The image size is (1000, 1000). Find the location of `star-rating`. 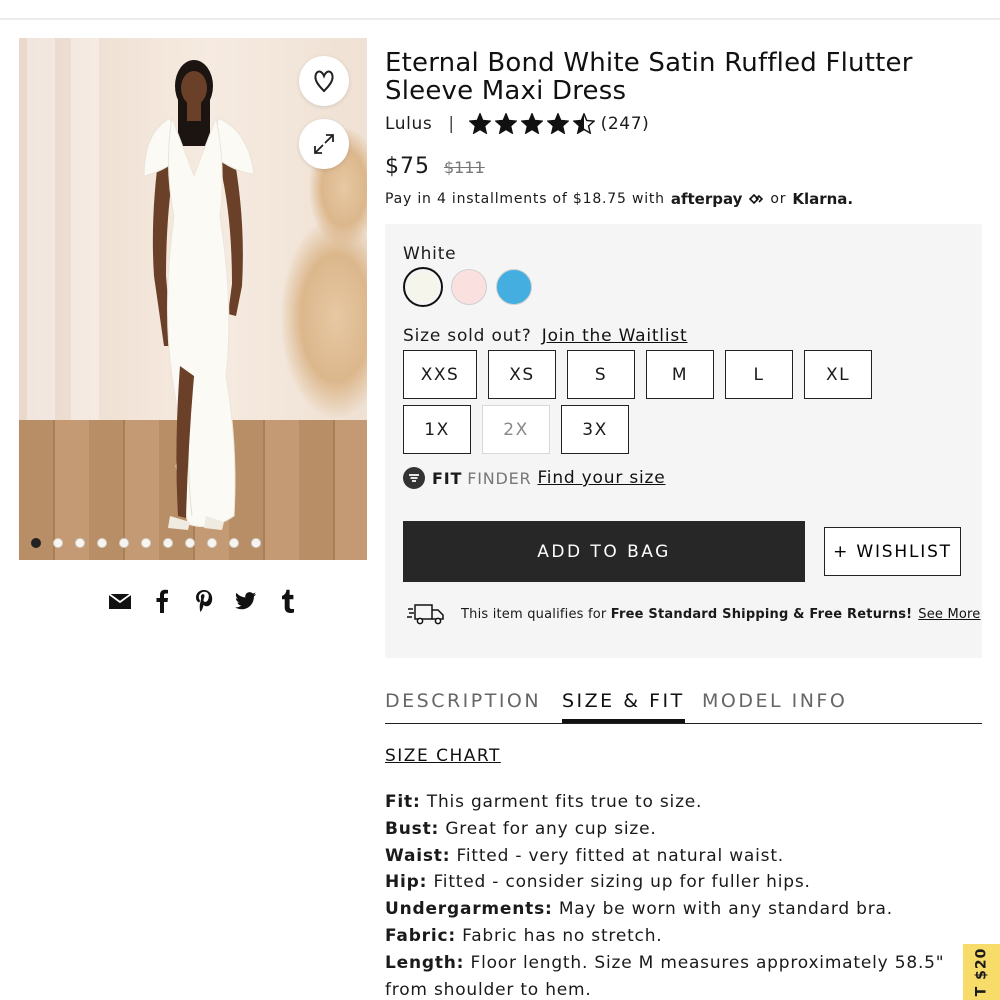

star-rating is located at coordinates (531, 123).